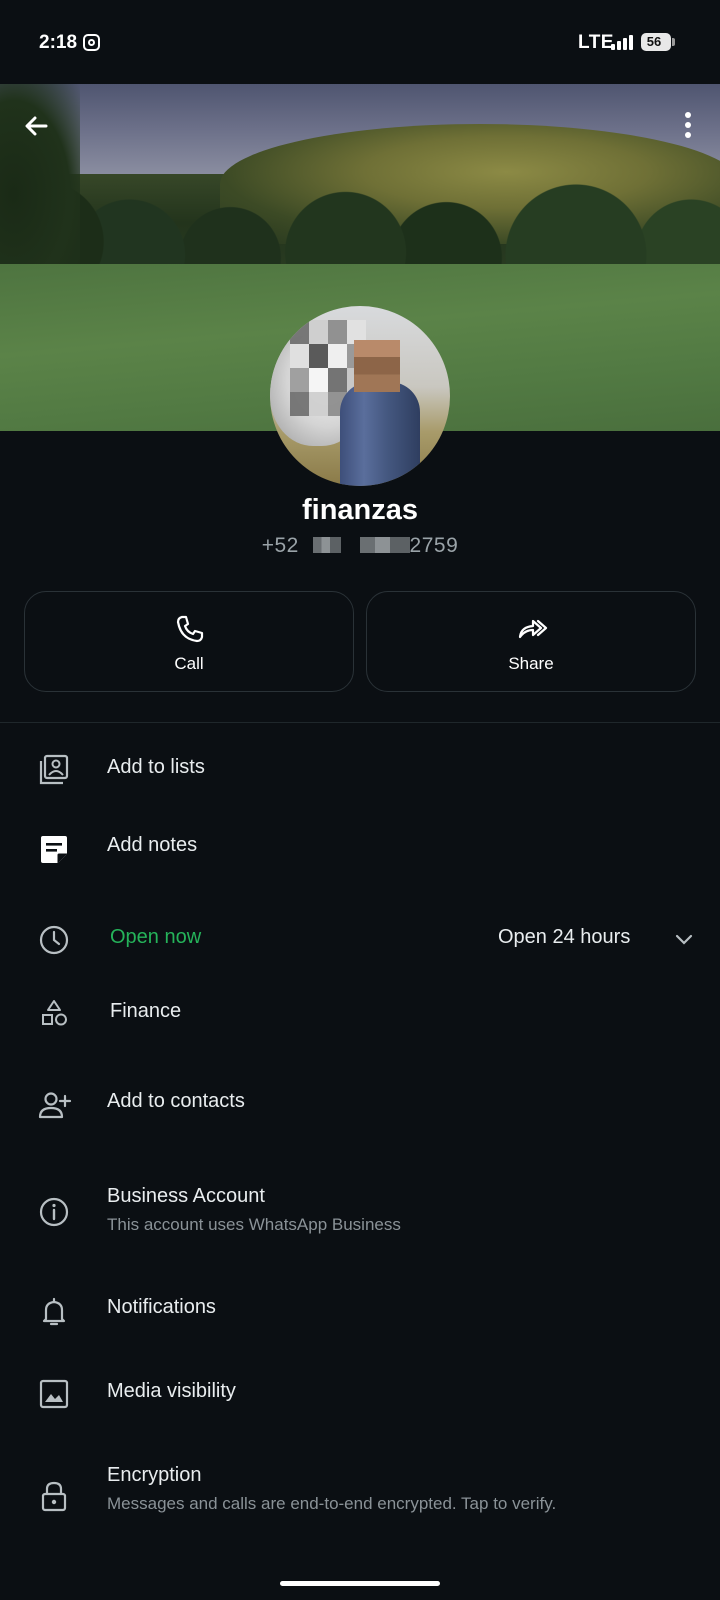 This screenshot has height=1600, width=720. I want to click on notes-icon, so click(54, 849).